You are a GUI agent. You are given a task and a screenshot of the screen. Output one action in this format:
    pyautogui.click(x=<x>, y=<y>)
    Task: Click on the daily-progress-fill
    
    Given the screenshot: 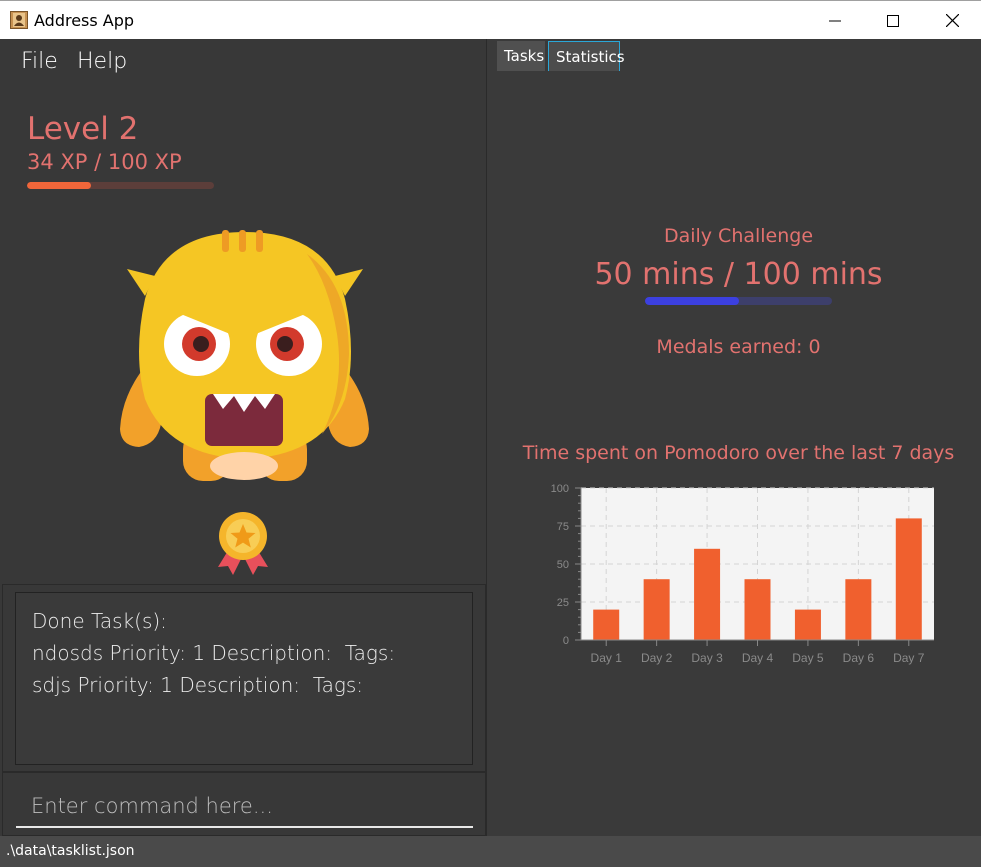 What is the action you would take?
    pyautogui.click(x=692, y=301)
    